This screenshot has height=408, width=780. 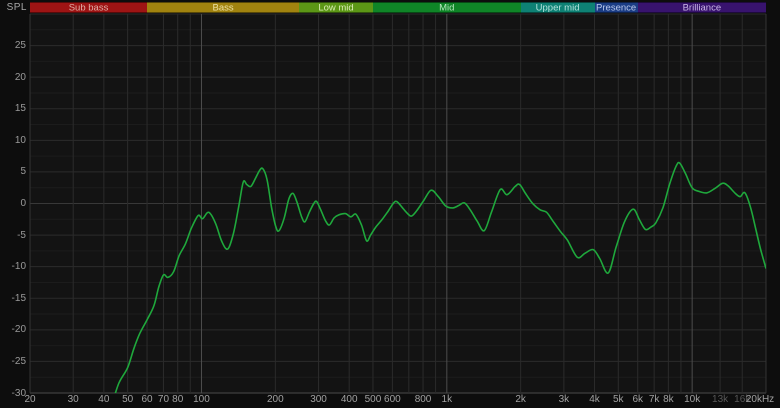 What do you see at coordinates (520, 399) in the screenshot?
I see `x-tick-label: 2k` at bounding box center [520, 399].